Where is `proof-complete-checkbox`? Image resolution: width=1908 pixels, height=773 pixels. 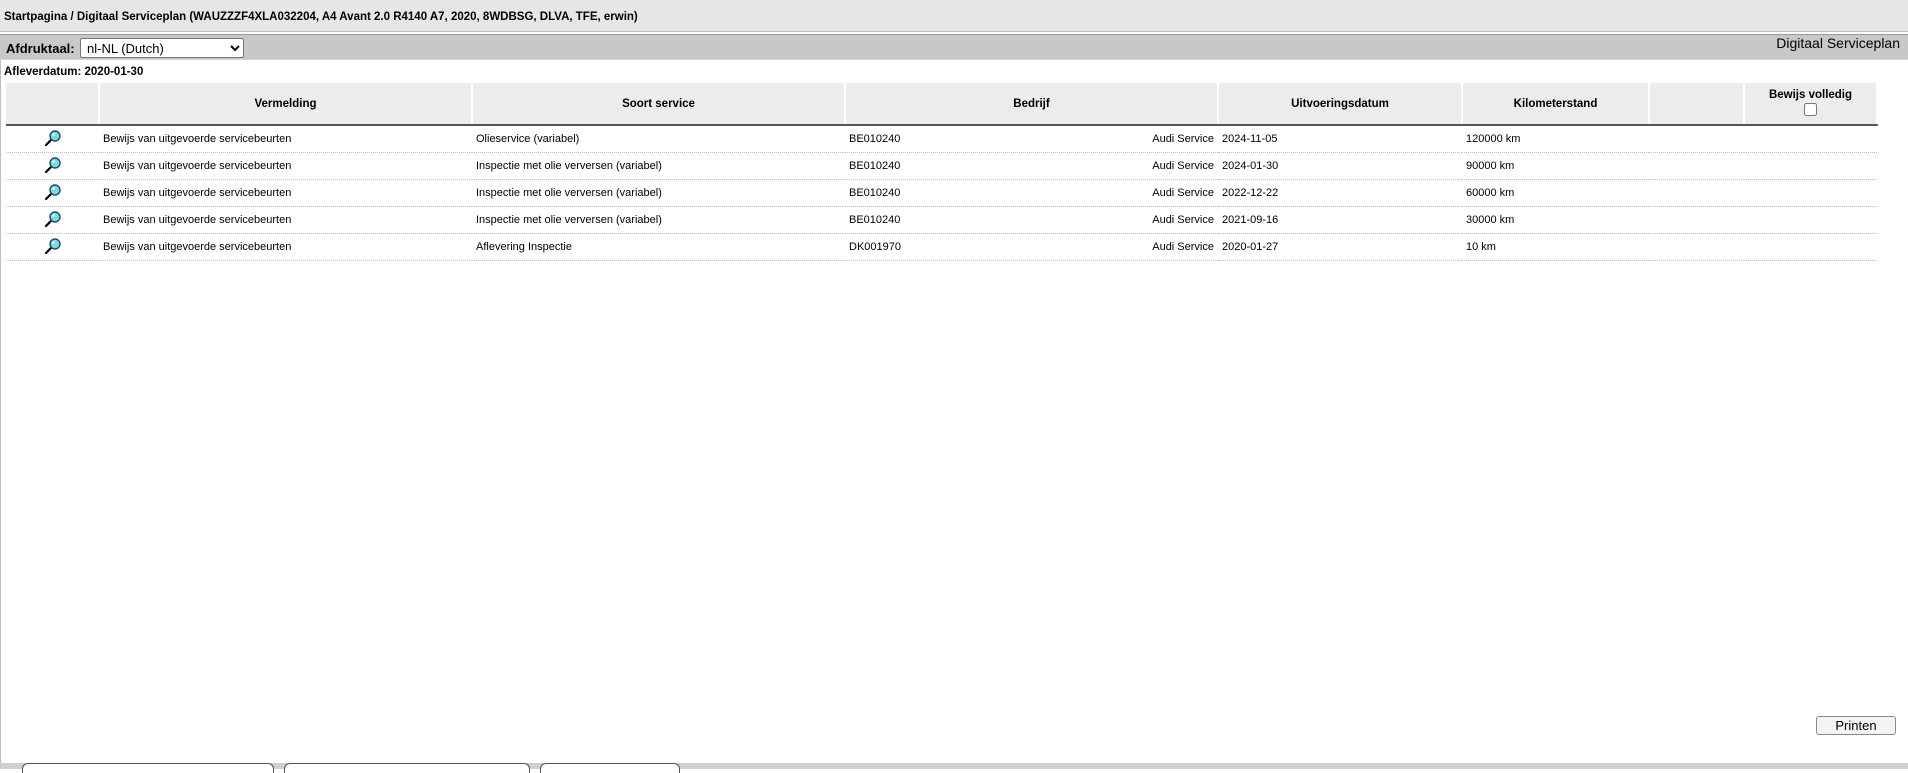 proof-complete-checkbox is located at coordinates (1810, 109).